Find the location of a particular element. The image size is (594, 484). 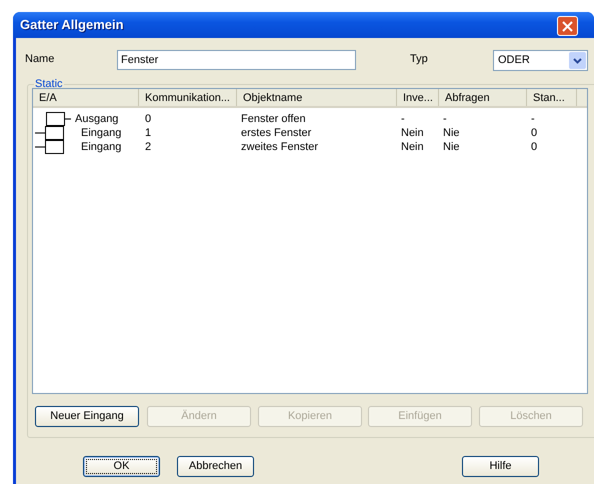

dialog-button: Hilfe is located at coordinates (500, 466).